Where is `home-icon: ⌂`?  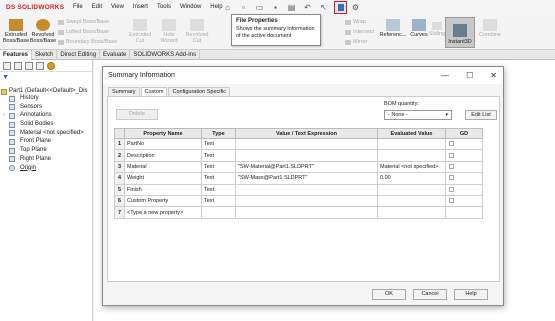 home-icon: ⌂ is located at coordinates (227, 7).